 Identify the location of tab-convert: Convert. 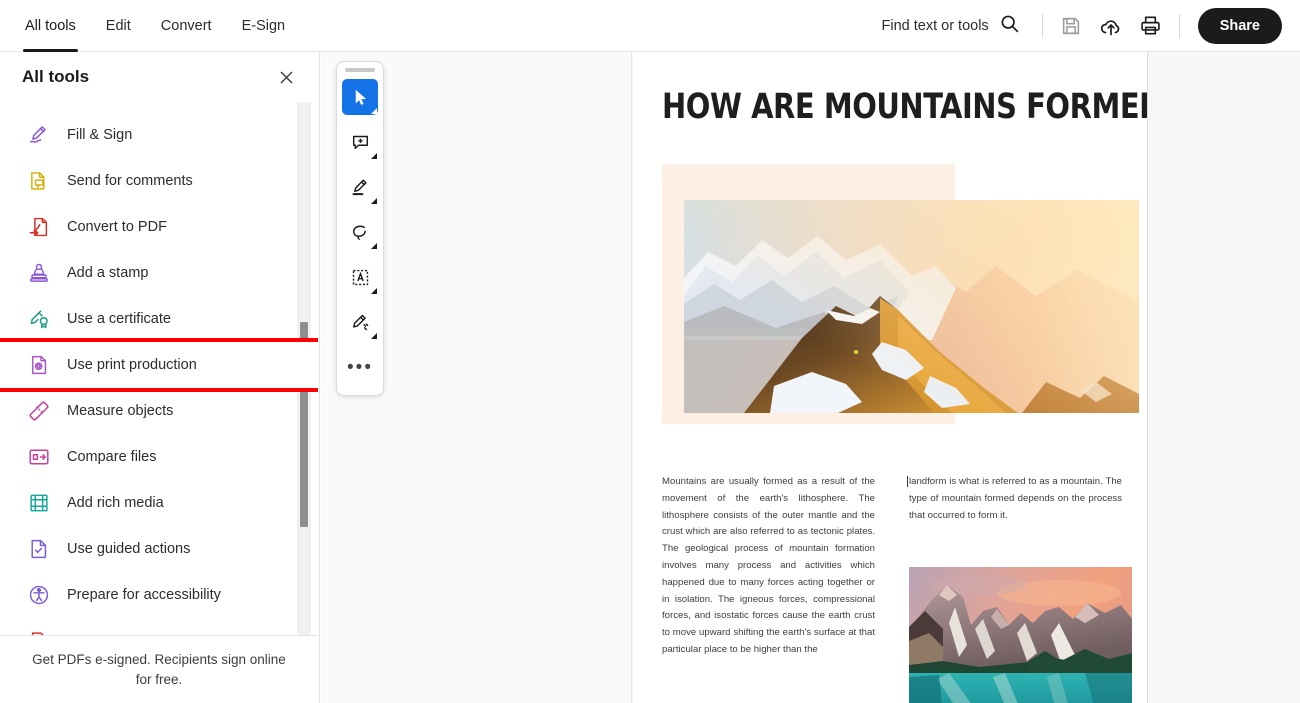
(186, 26).